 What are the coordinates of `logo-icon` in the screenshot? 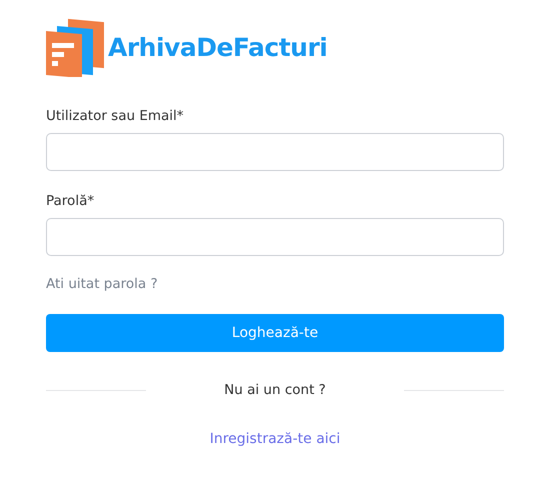 It's located at (75, 47).